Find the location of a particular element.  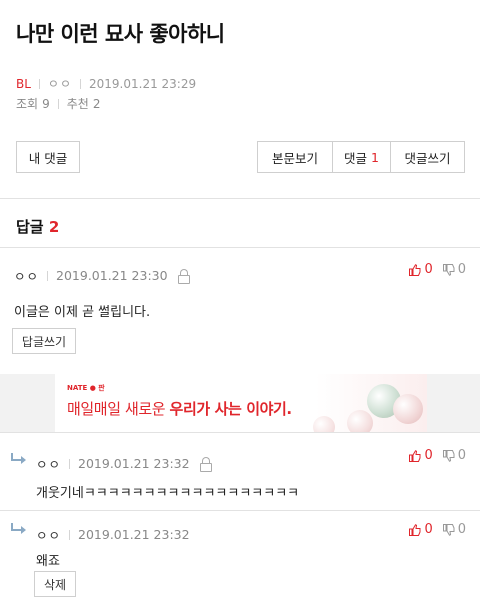

post-author: ㅇㅇ is located at coordinates (60, 84).